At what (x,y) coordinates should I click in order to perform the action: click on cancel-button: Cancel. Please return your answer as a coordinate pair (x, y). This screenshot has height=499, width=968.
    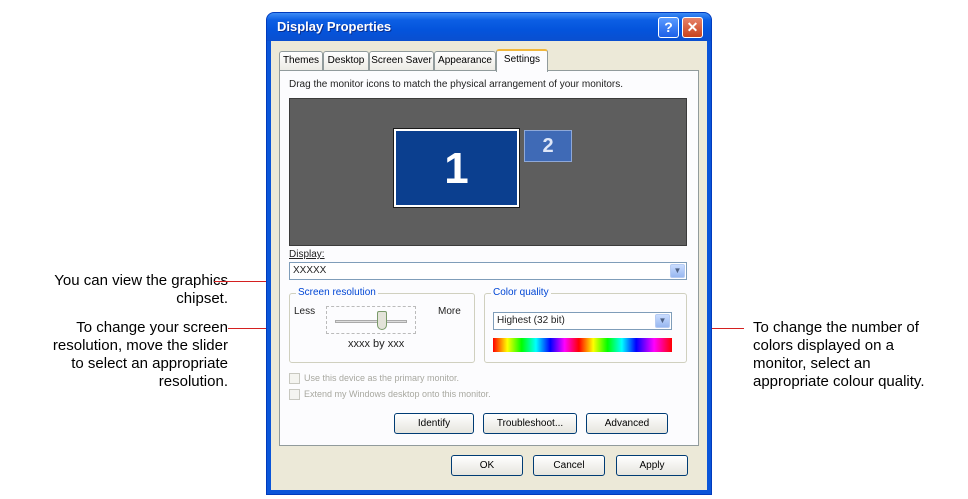
    Looking at the image, I should click on (569, 465).